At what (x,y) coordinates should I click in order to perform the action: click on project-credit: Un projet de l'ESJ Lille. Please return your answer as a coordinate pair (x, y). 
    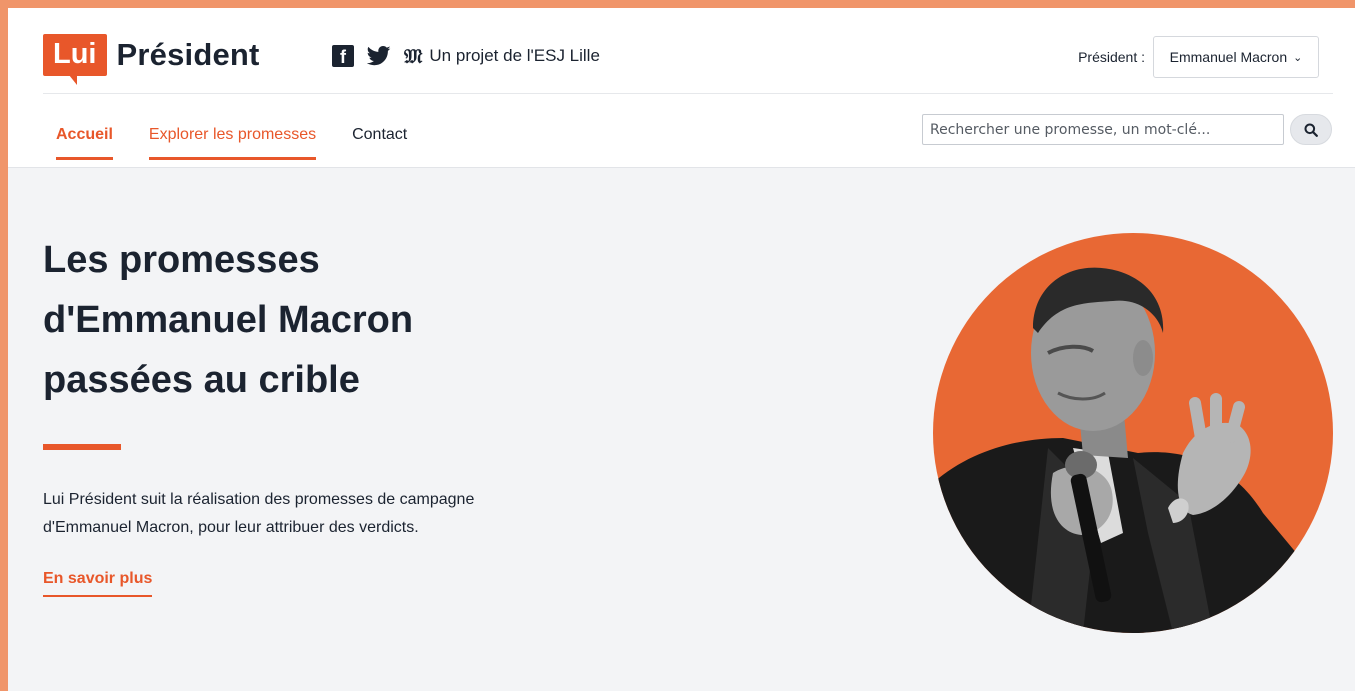
    Looking at the image, I should click on (514, 55).